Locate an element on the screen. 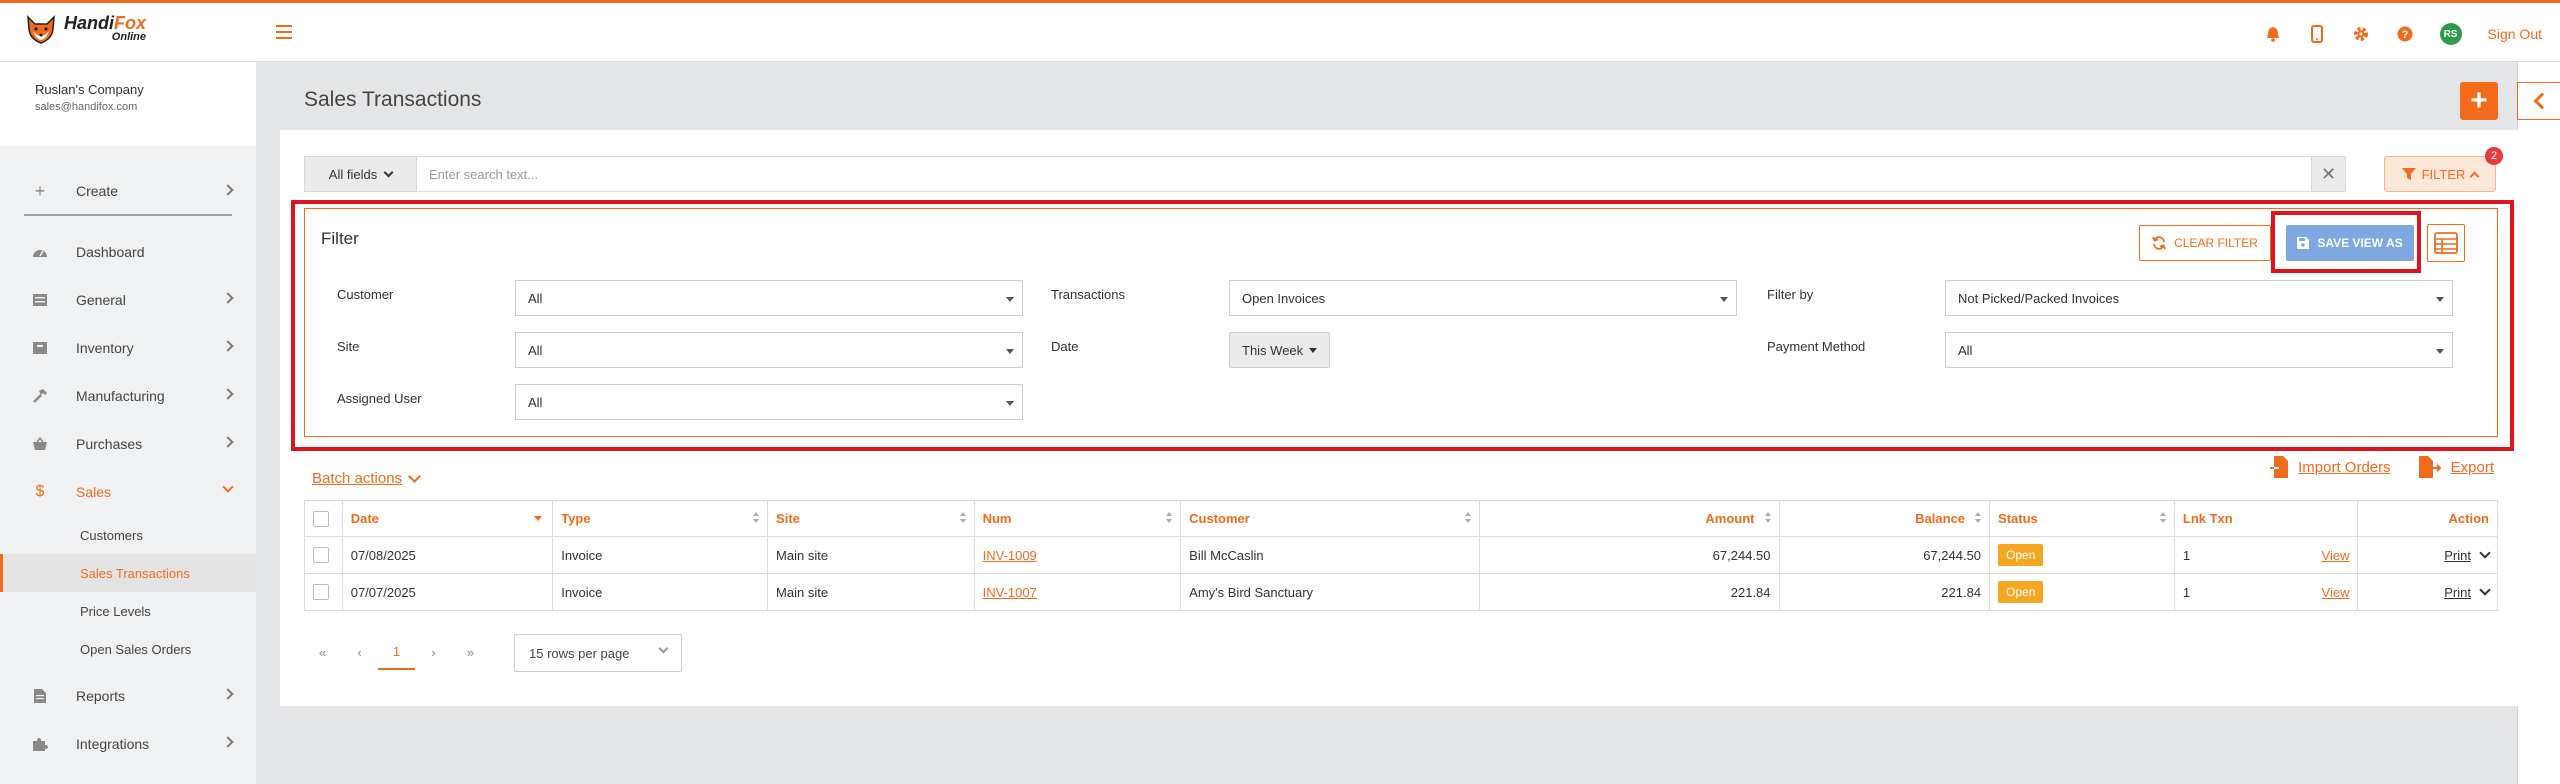 This screenshot has width=2560, height=784. sidebar-item-create: + Create is located at coordinates (129, 192).